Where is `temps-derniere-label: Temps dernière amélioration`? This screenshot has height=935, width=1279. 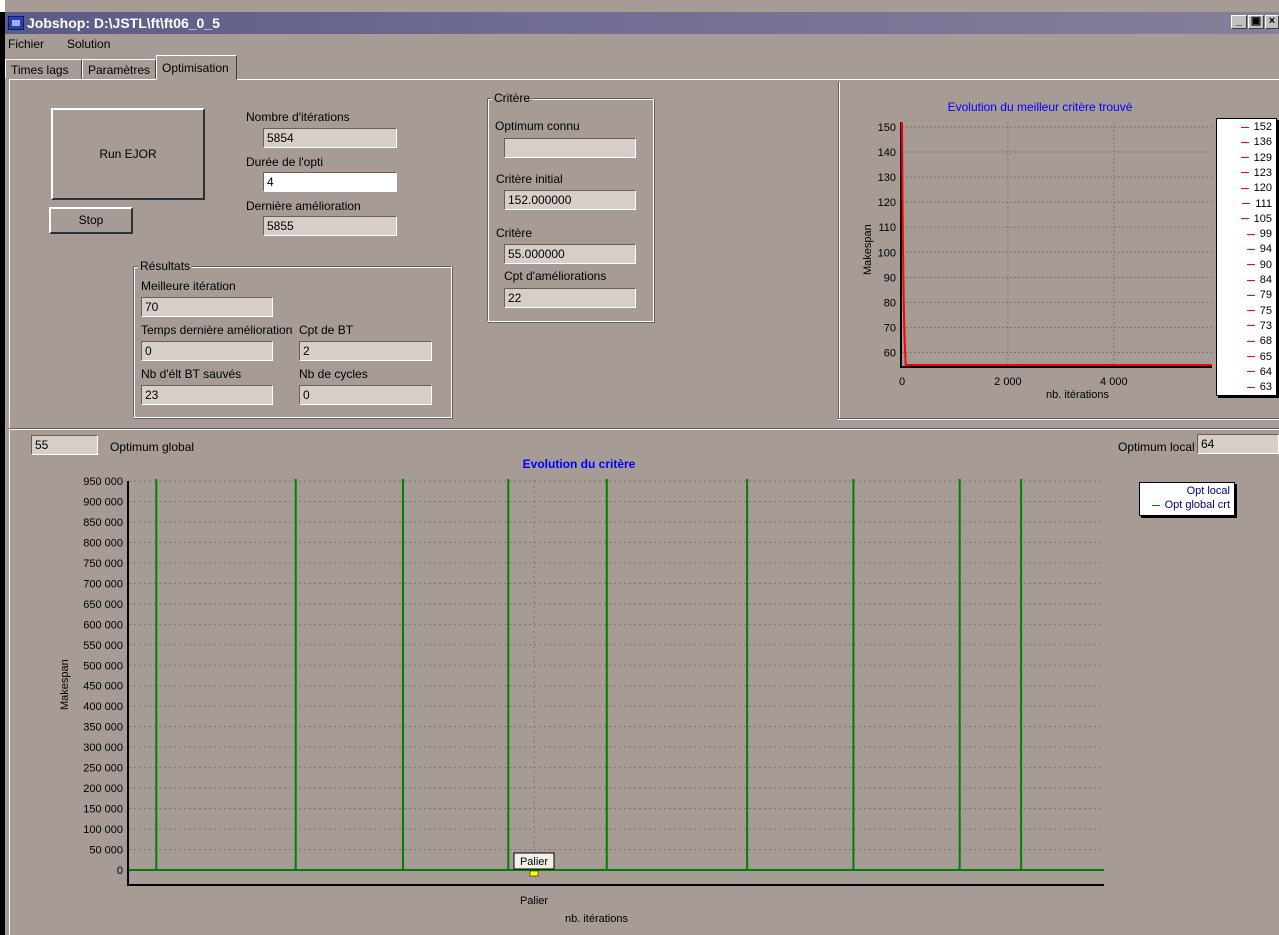 temps-derniere-label: Temps dernière amélioration is located at coordinates (217, 330).